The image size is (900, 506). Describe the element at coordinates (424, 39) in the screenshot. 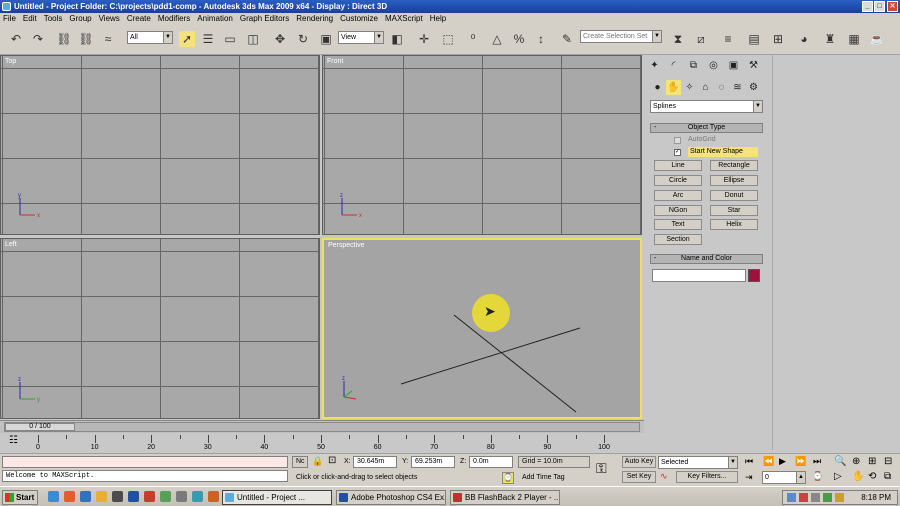

I see `select-manipulate-icon: ✛` at that location.